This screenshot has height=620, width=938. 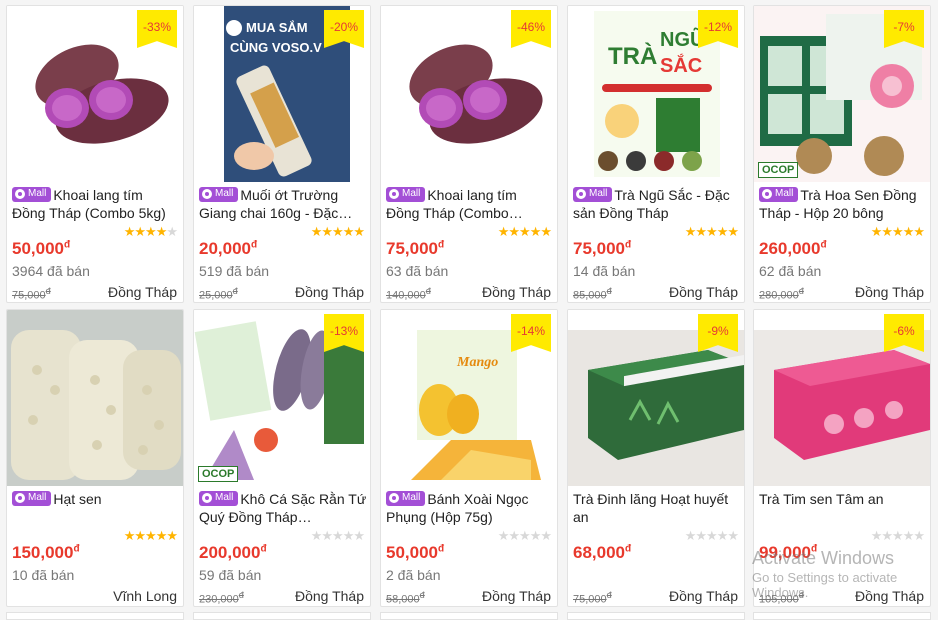 I want to click on product-price: 150,000đ, so click(x=46, y=552).